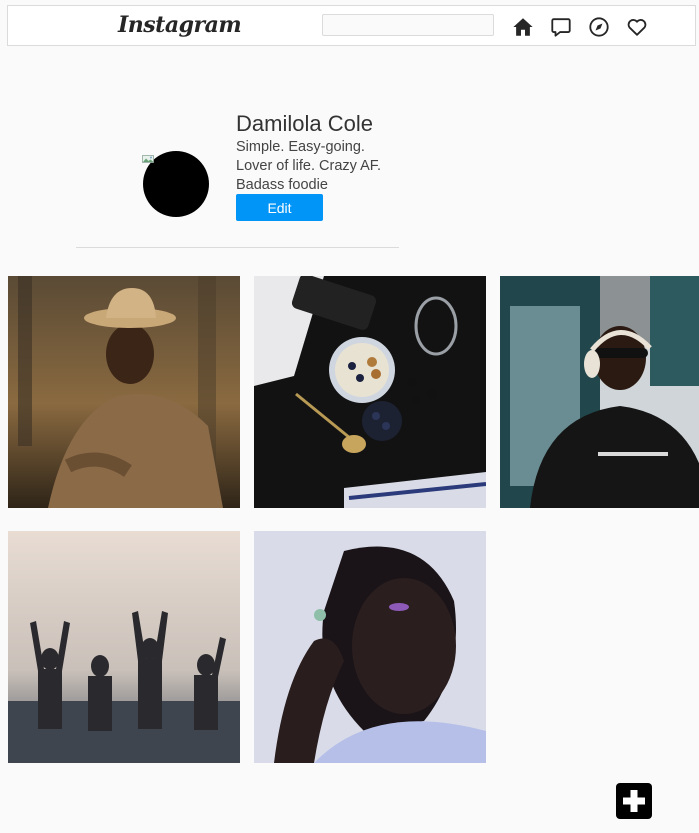 The width and height of the screenshot is (699, 833). What do you see at coordinates (300, 147) in the screenshot?
I see `bio-line: Simple. Easy-going.` at bounding box center [300, 147].